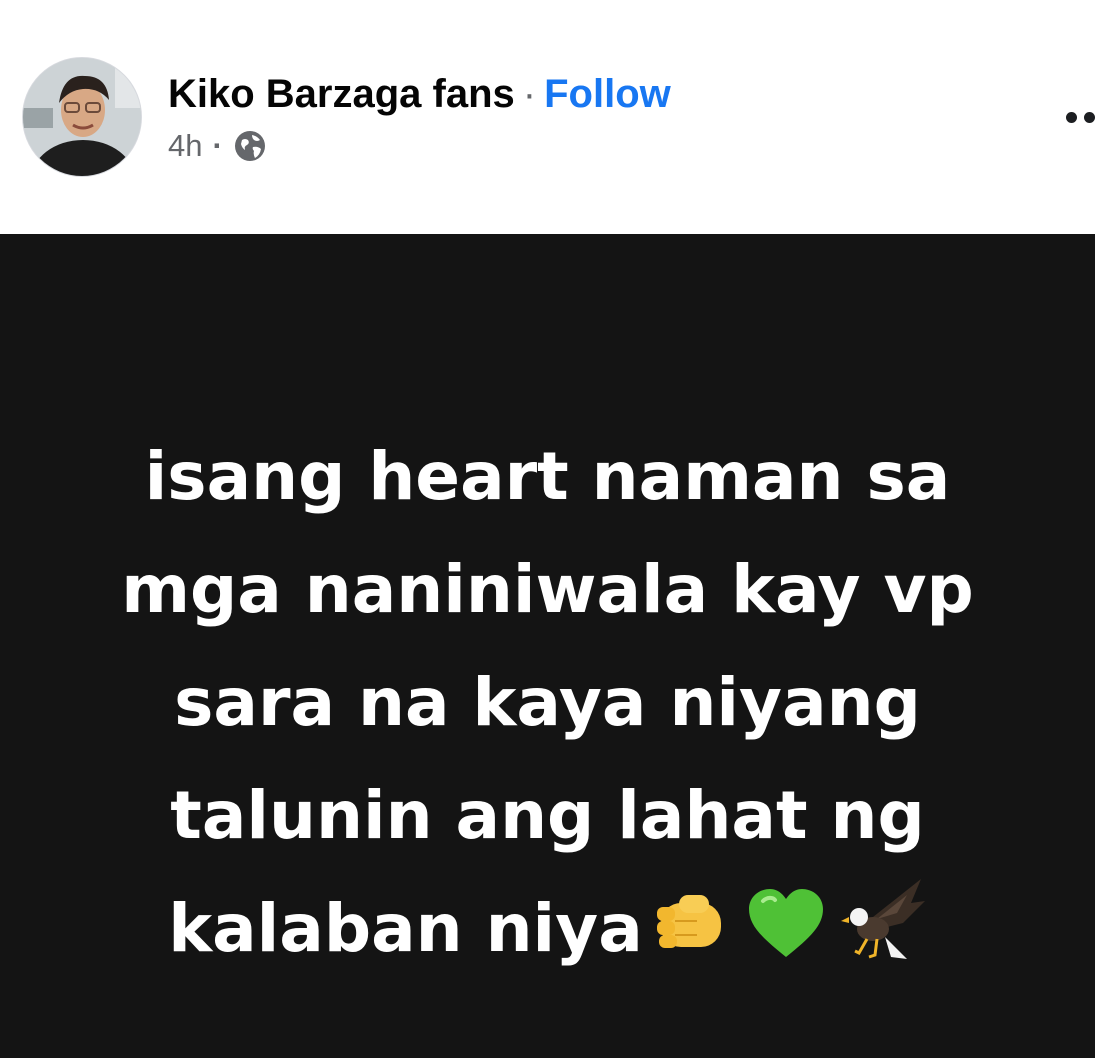 This screenshot has height=1058, width=1095. Describe the element at coordinates (341, 94) in the screenshot. I see `page-name-link: Kiko Barzaga fans` at that location.